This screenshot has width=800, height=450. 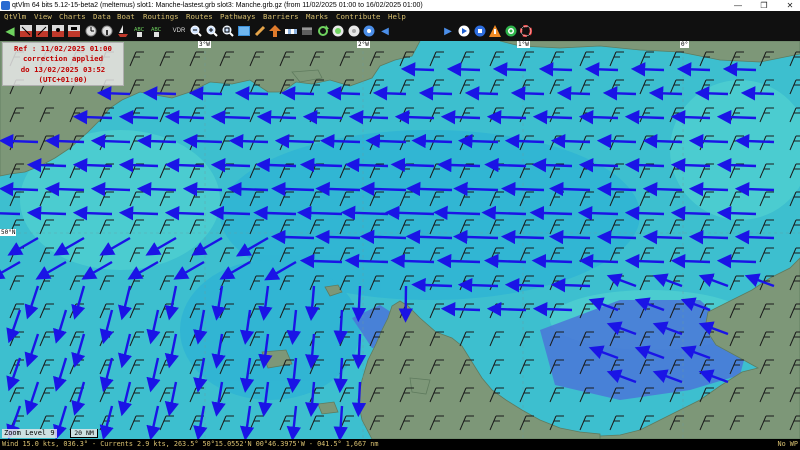 What do you see at coordinates (157, 31) in the screenshot?
I see `vmg-icon: ABC` at bounding box center [157, 31].